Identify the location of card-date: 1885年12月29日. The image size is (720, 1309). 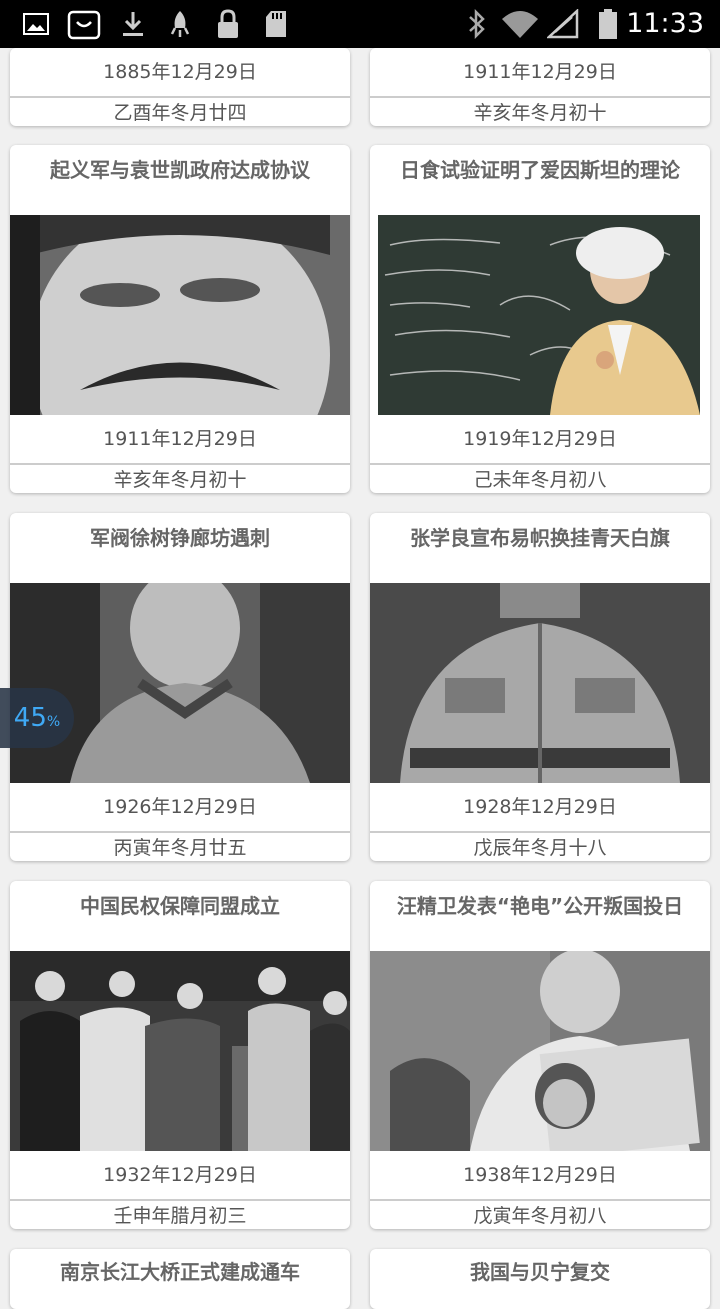
(180, 72).